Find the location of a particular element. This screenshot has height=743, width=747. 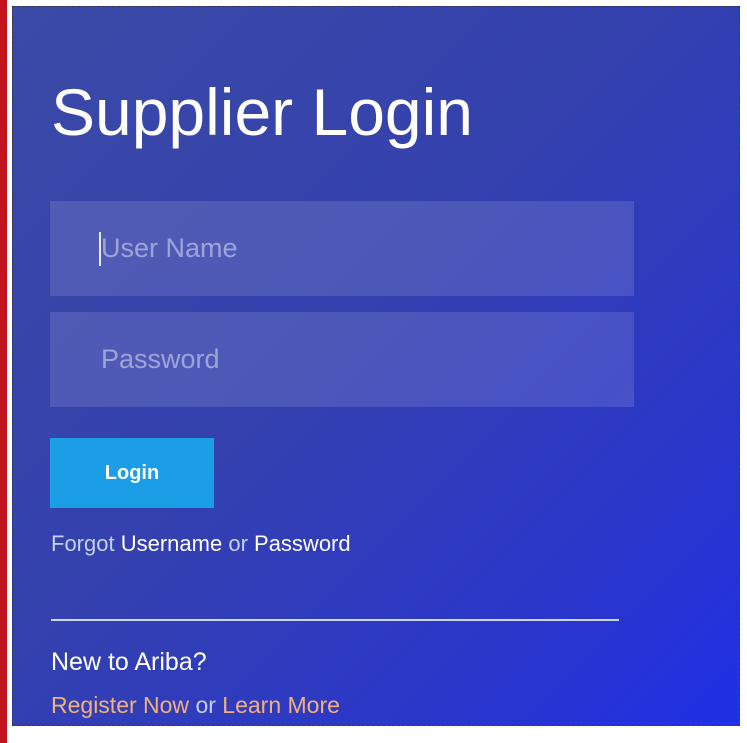

forgot-password-link: Password is located at coordinates (302, 543).